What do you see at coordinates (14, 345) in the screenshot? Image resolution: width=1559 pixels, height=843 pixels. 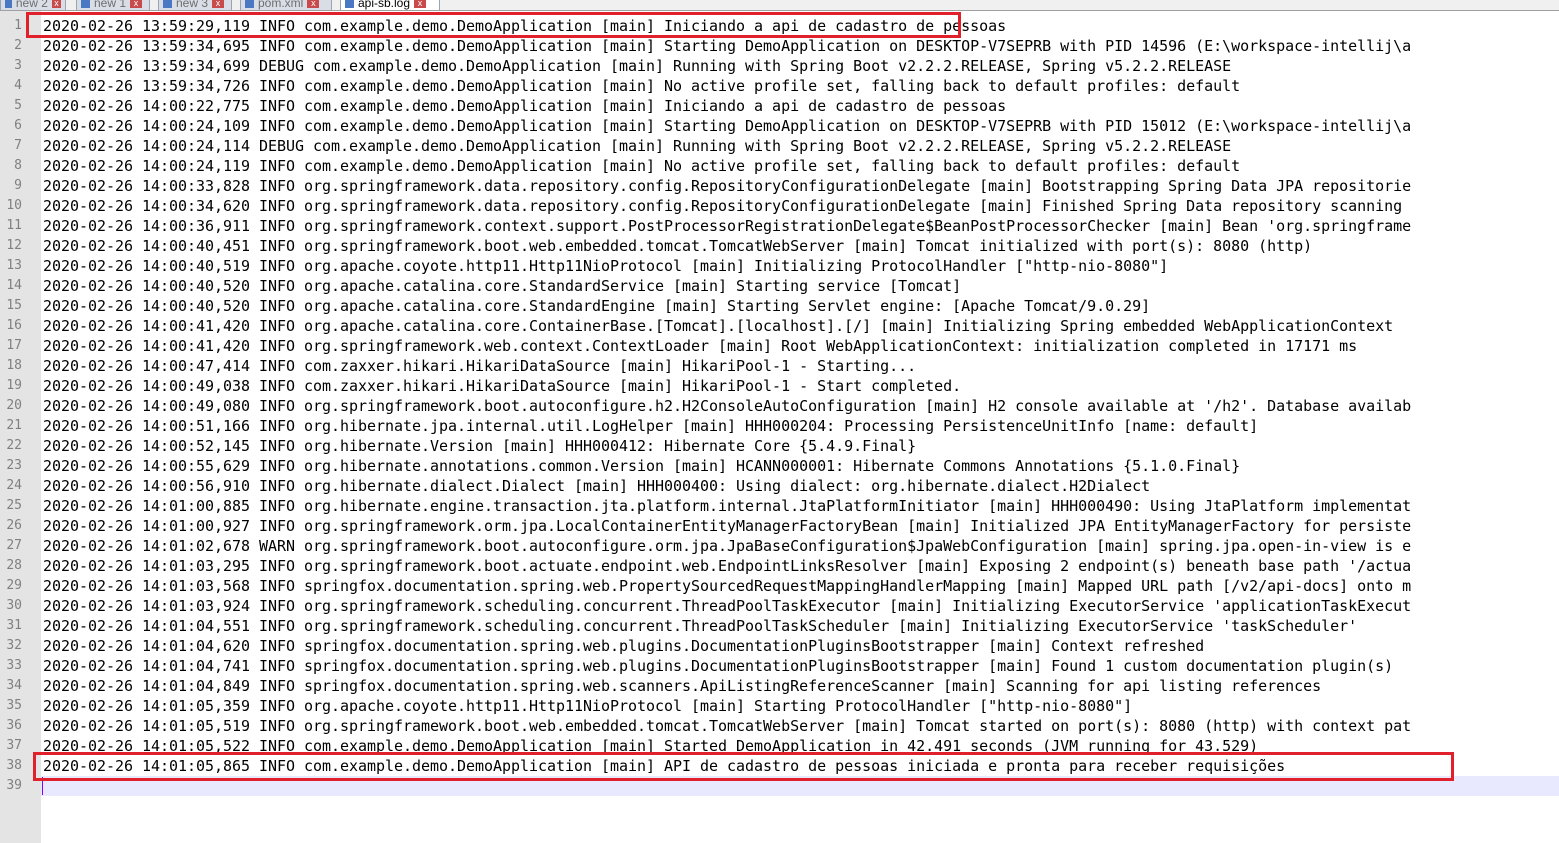 I see `line-number: 17` at bounding box center [14, 345].